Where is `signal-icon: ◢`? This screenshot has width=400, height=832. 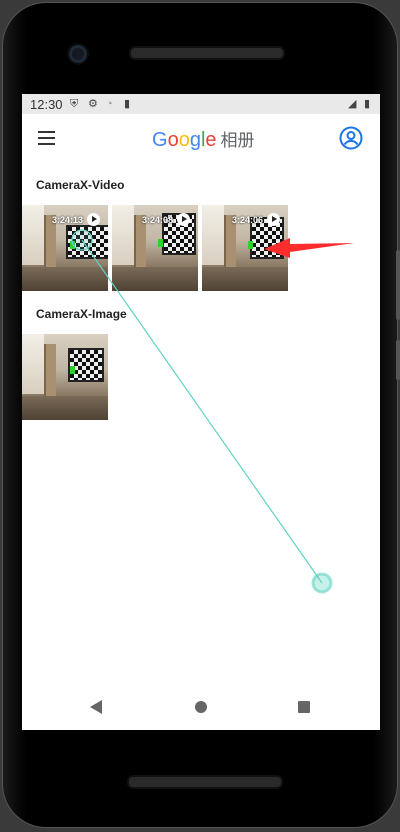
signal-icon: ◢ is located at coordinates (352, 104).